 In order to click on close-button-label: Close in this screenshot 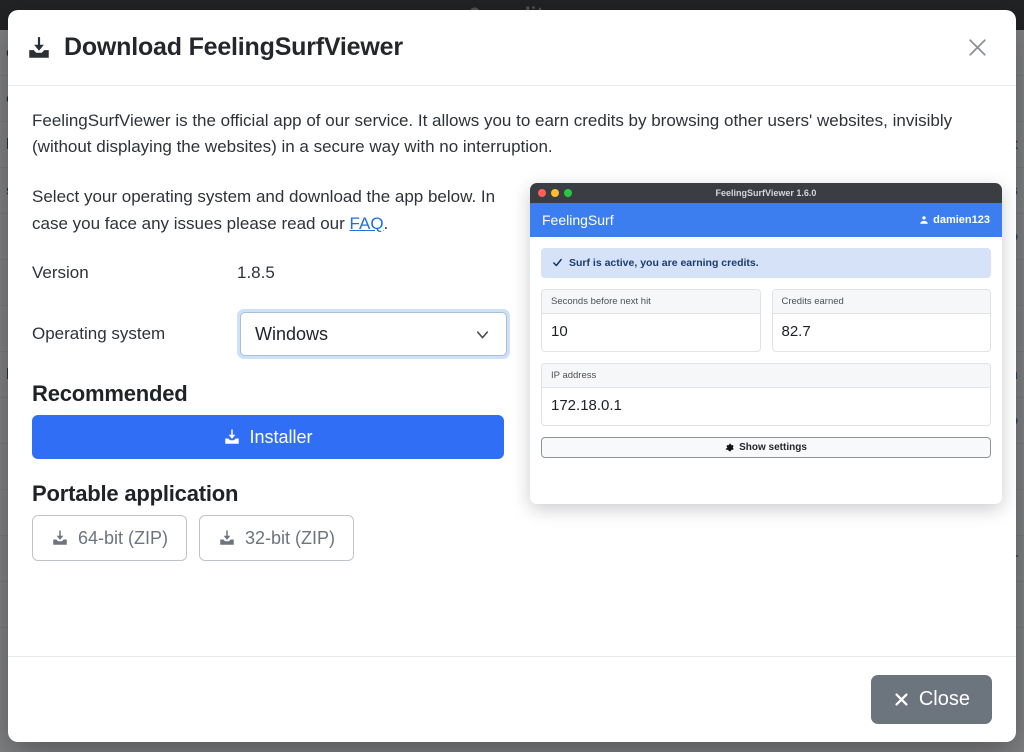, I will do `click(944, 699)`.